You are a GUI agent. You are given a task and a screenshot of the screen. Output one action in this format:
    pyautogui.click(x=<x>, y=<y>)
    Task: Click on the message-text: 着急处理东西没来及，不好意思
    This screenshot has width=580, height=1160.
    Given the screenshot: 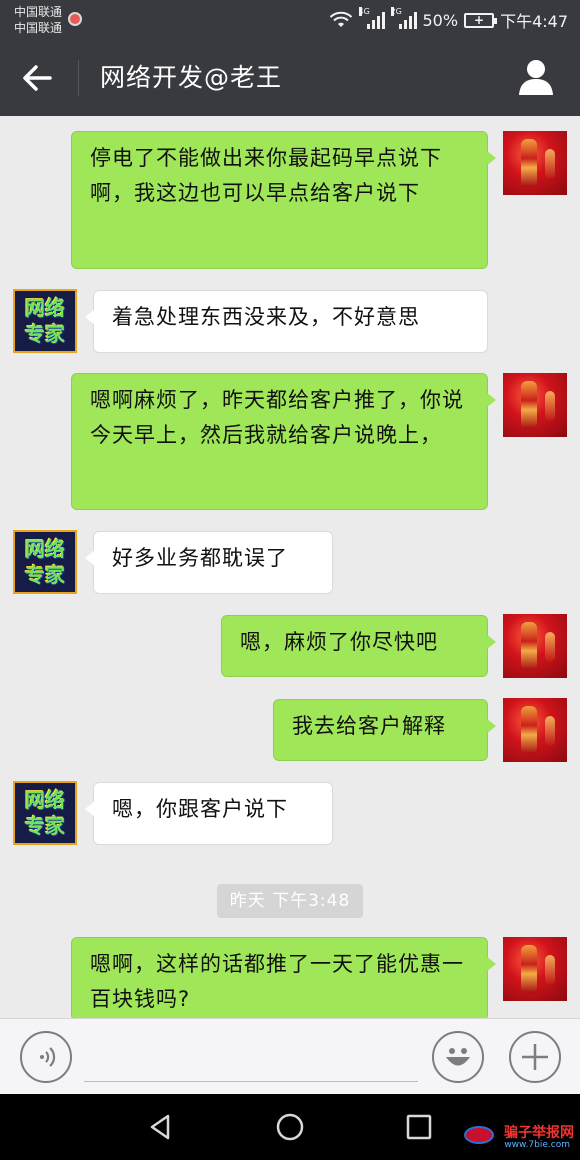 What is the action you would take?
    pyautogui.click(x=266, y=317)
    